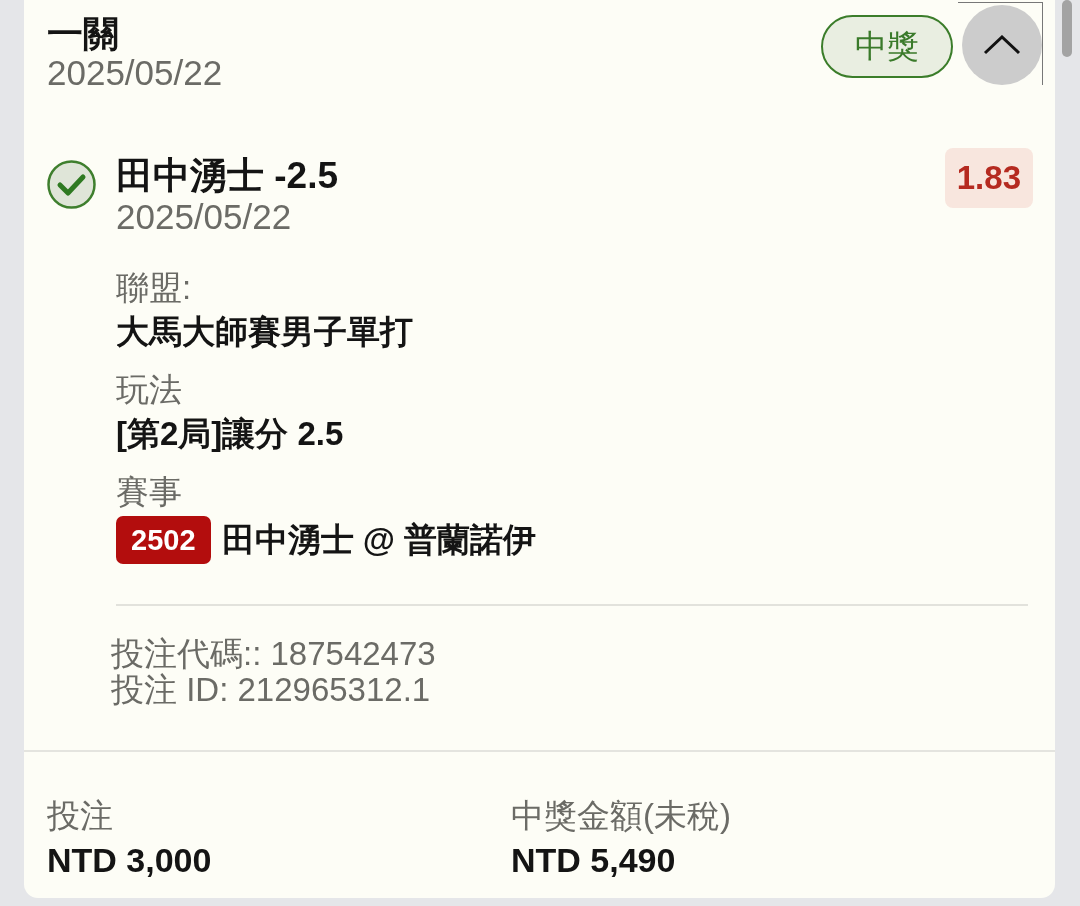 Image resolution: width=1080 pixels, height=906 pixels. Describe the element at coordinates (135, 73) in the screenshot. I see `bet-date: 2025/05/22` at that location.